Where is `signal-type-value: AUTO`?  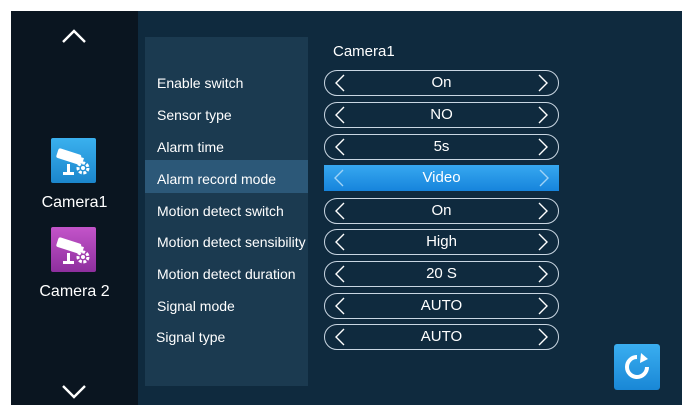 signal-type-value: AUTO is located at coordinates (441, 336).